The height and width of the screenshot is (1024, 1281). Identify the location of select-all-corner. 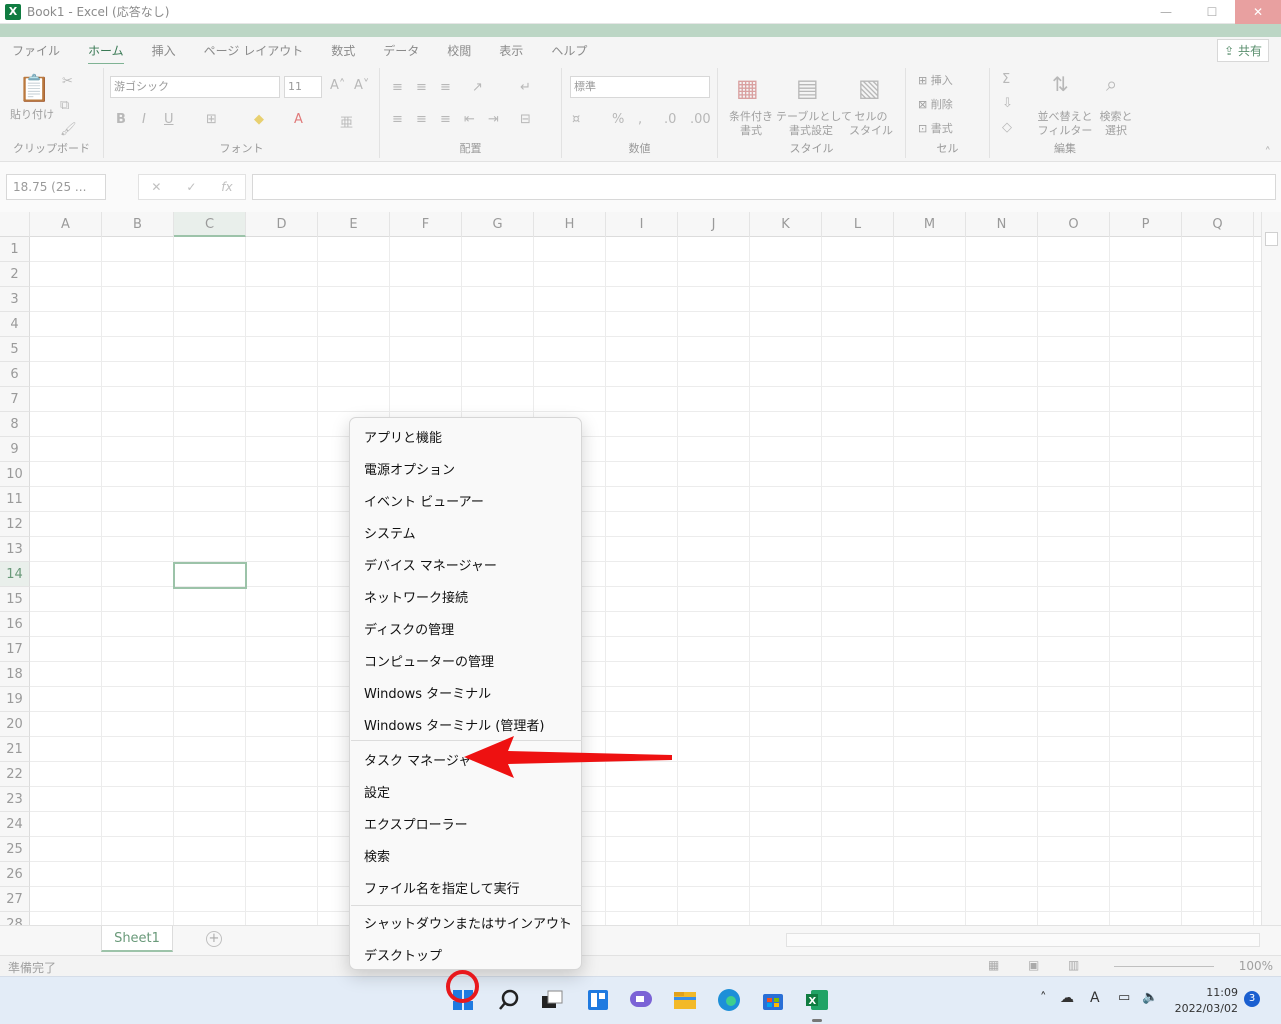
(15, 224).